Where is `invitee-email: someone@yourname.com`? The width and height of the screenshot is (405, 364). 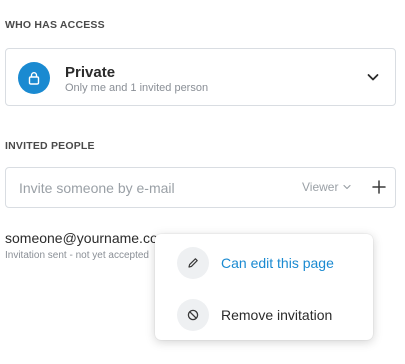
invitee-email: someone@yourname.com is located at coordinates (87, 238).